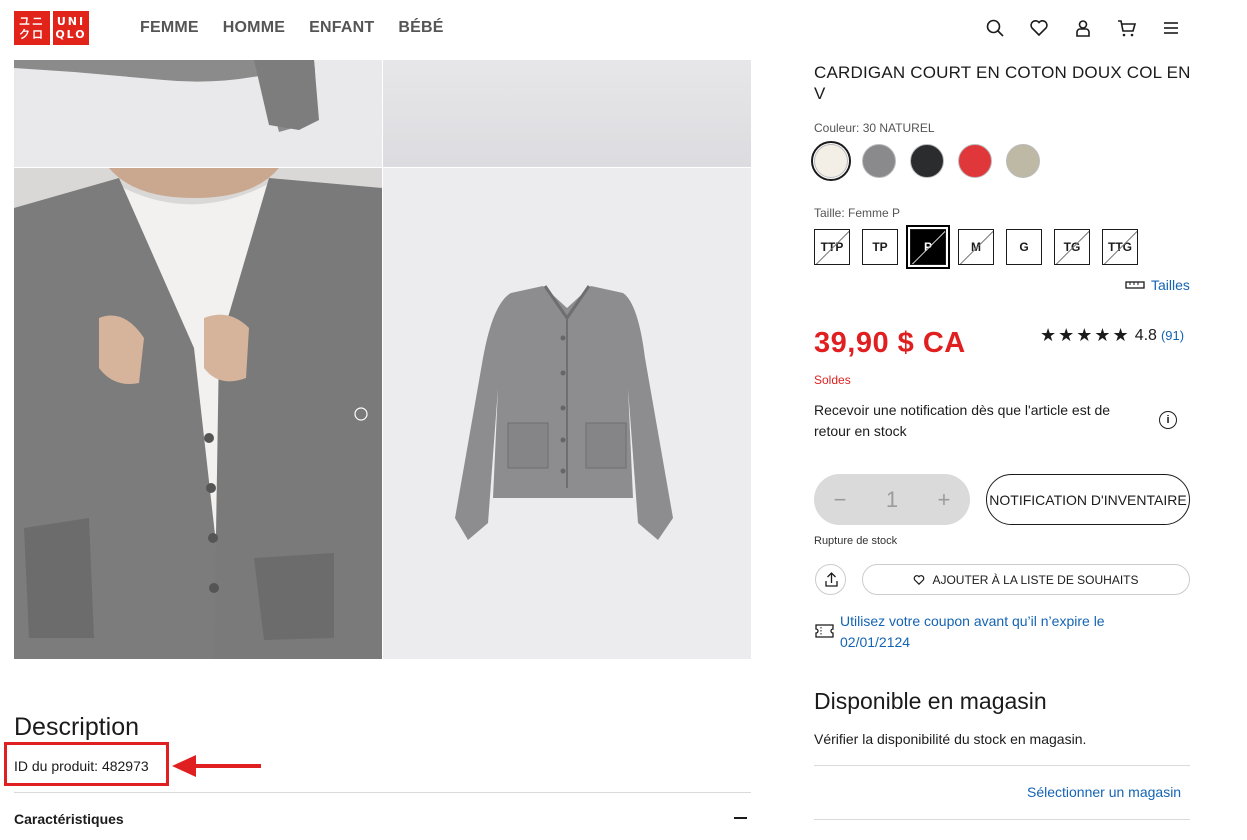 This screenshot has height=840, width=1247. Describe the element at coordinates (1171, 28) in the screenshot. I see `menu-icon` at that location.